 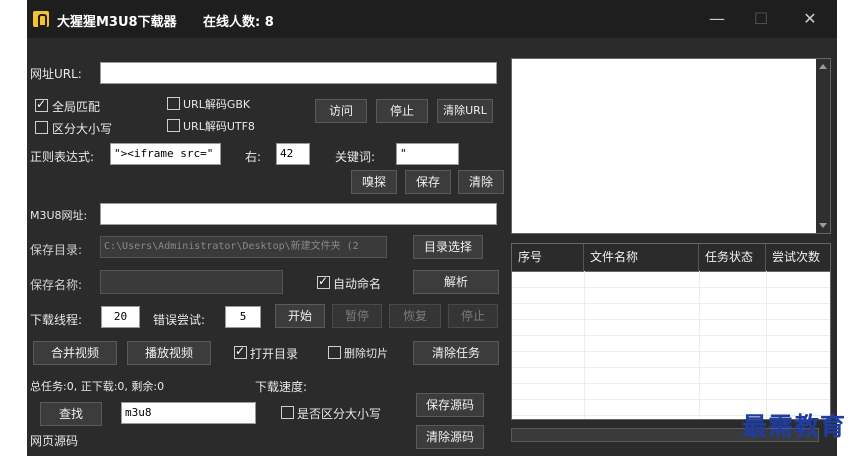 What do you see at coordinates (82, 129) in the screenshot?
I see `case-sensitive-label: 区分大小写` at bounding box center [82, 129].